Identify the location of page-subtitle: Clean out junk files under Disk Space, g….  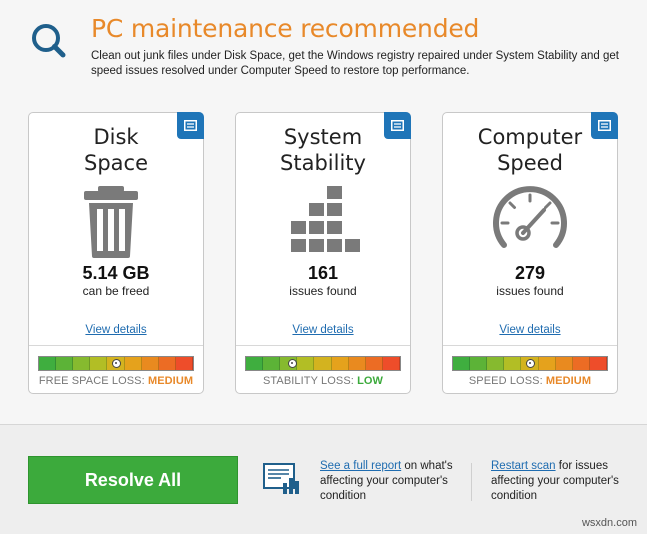
(355, 63).